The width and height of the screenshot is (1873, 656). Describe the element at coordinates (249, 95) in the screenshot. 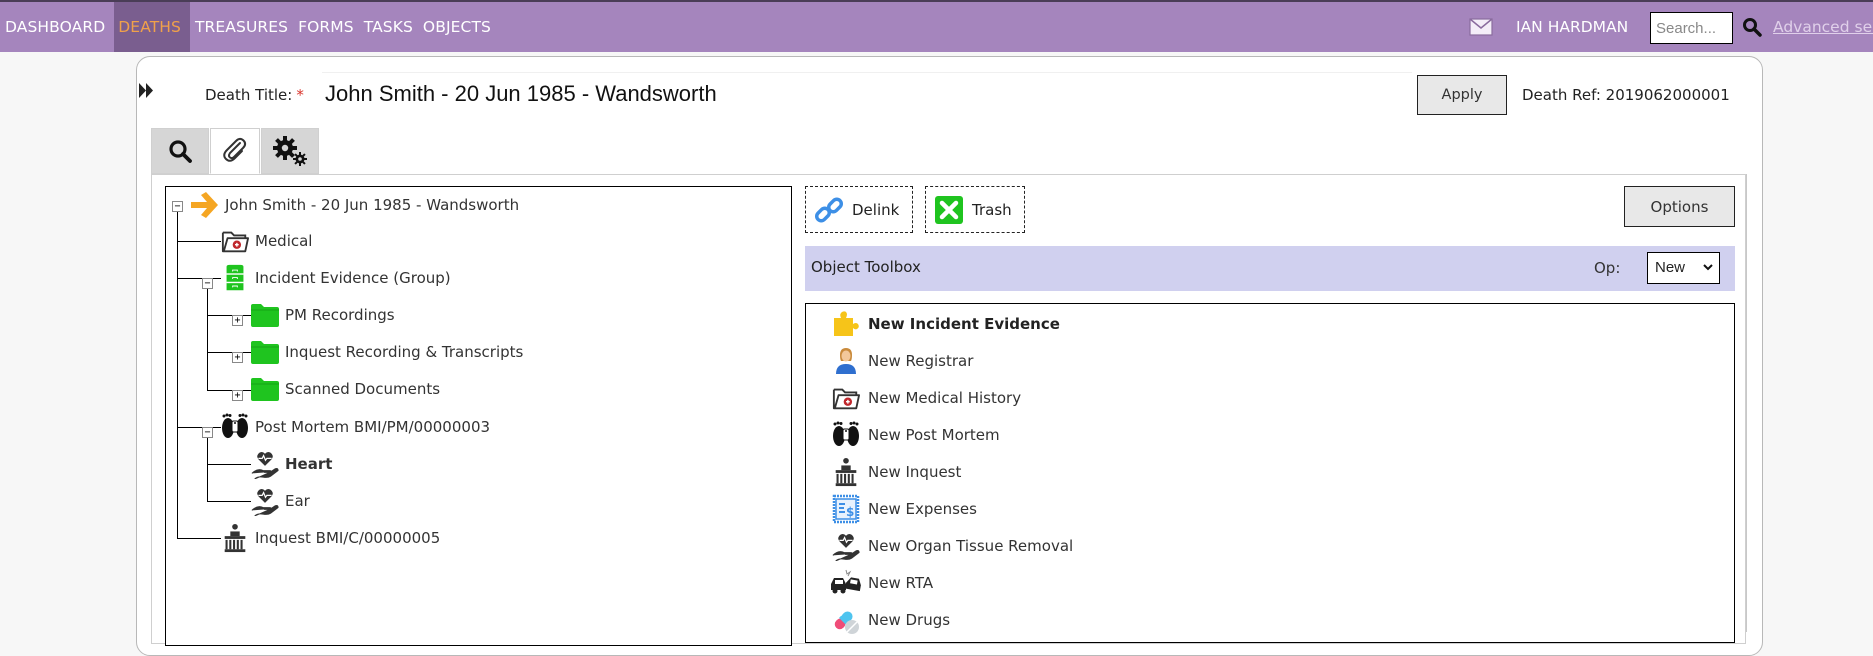

I see `death-title-label-text: Death Title:` at that location.